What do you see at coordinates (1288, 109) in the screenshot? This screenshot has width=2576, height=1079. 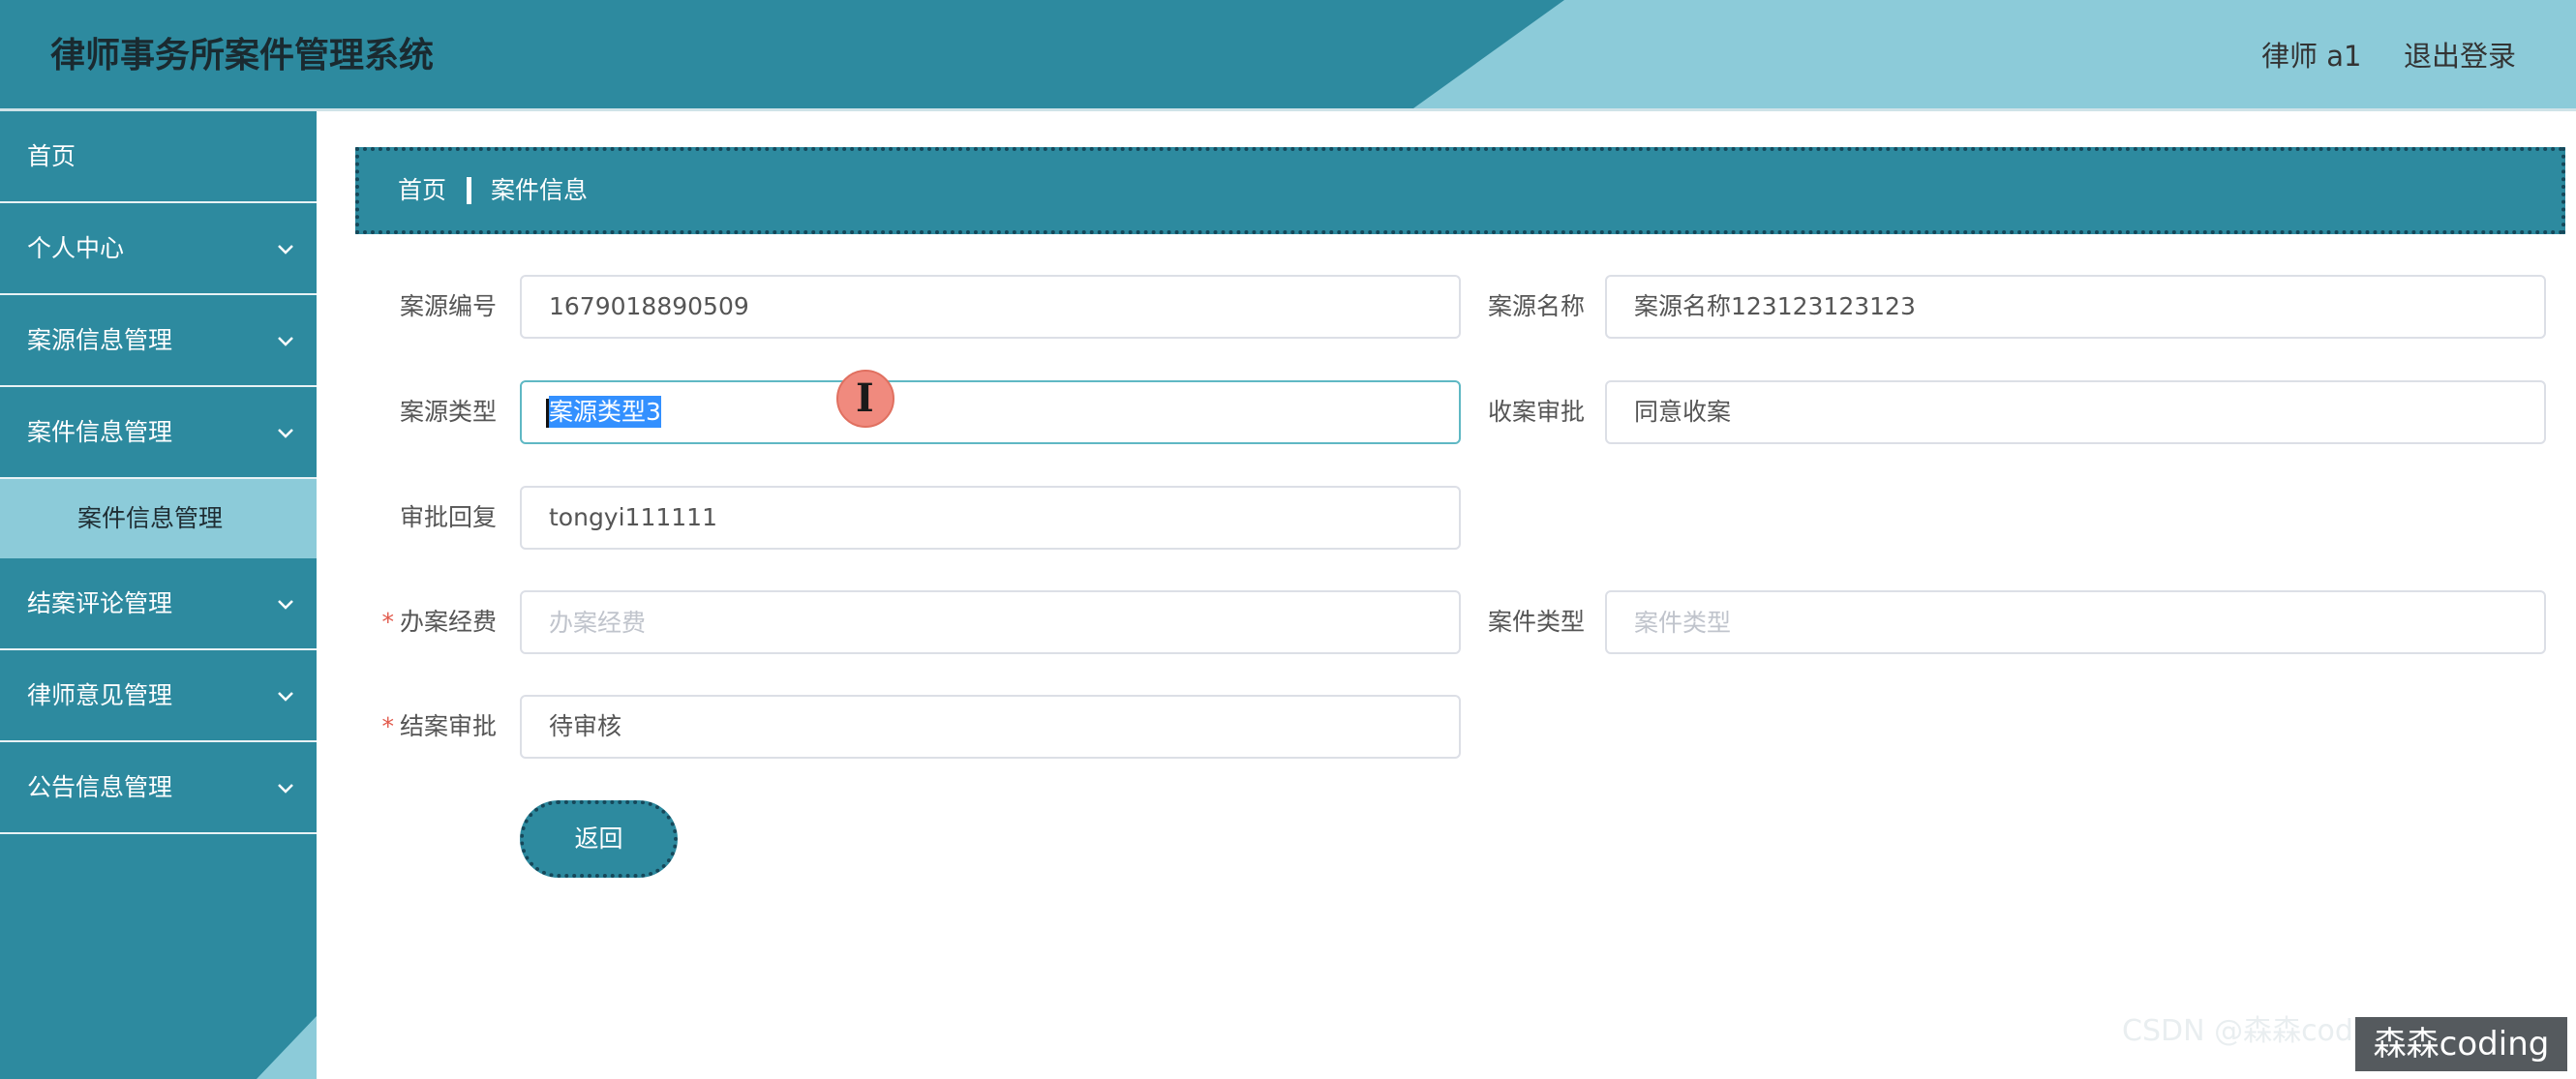 I see `header-divider` at bounding box center [1288, 109].